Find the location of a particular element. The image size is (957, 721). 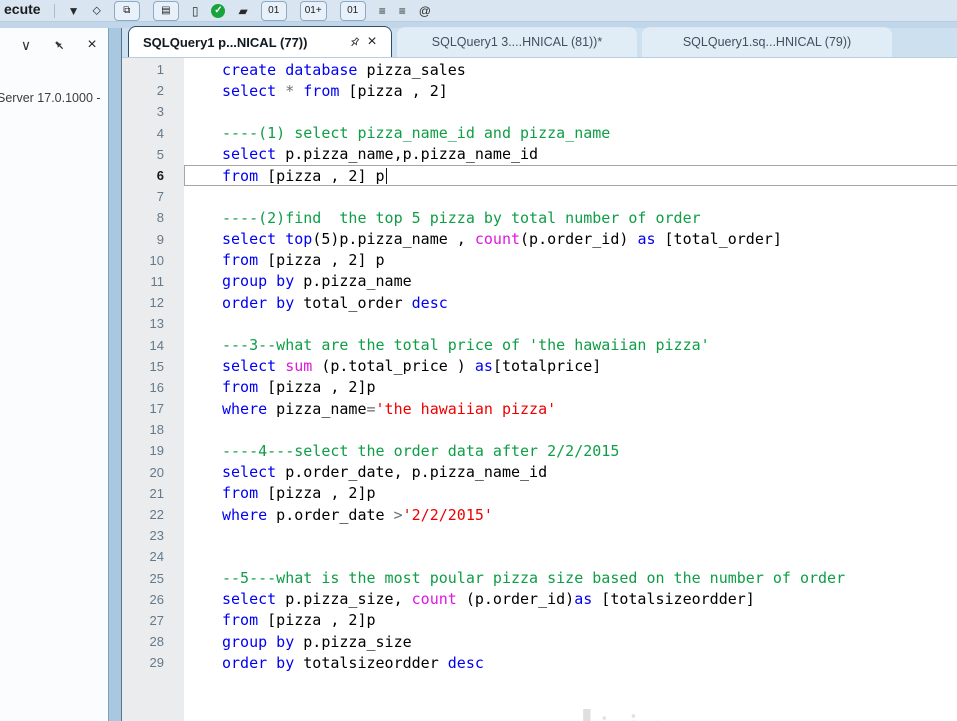

line-number: 12 is located at coordinates (156, 303).